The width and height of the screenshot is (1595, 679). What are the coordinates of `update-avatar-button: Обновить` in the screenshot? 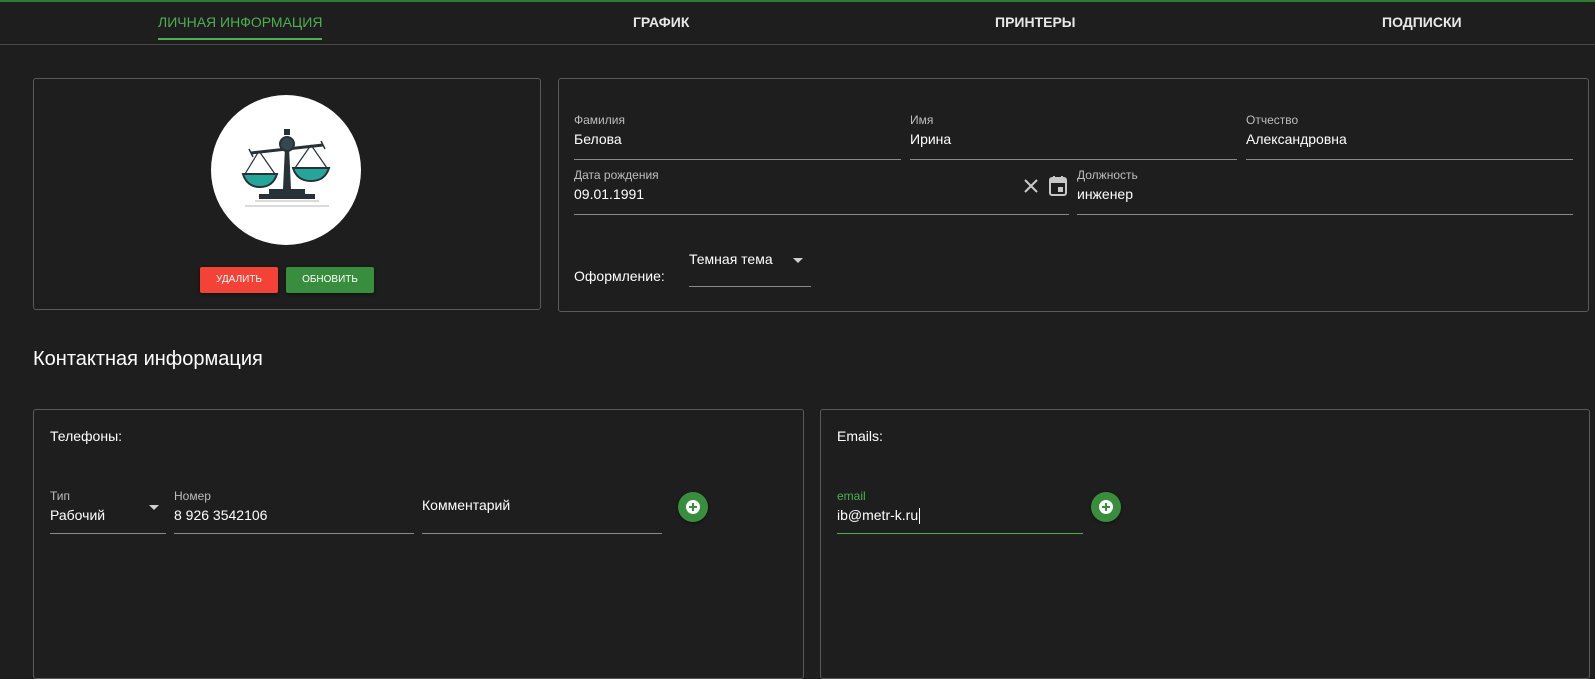 It's located at (330, 280).